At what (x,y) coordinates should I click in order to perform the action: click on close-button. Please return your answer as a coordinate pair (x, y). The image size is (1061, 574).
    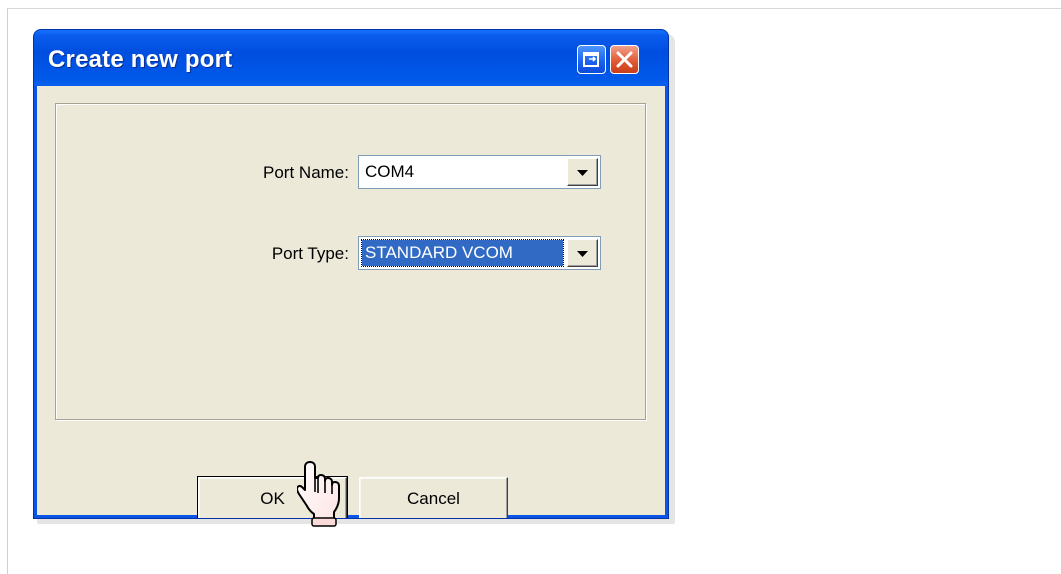
    Looking at the image, I should click on (624, 59).